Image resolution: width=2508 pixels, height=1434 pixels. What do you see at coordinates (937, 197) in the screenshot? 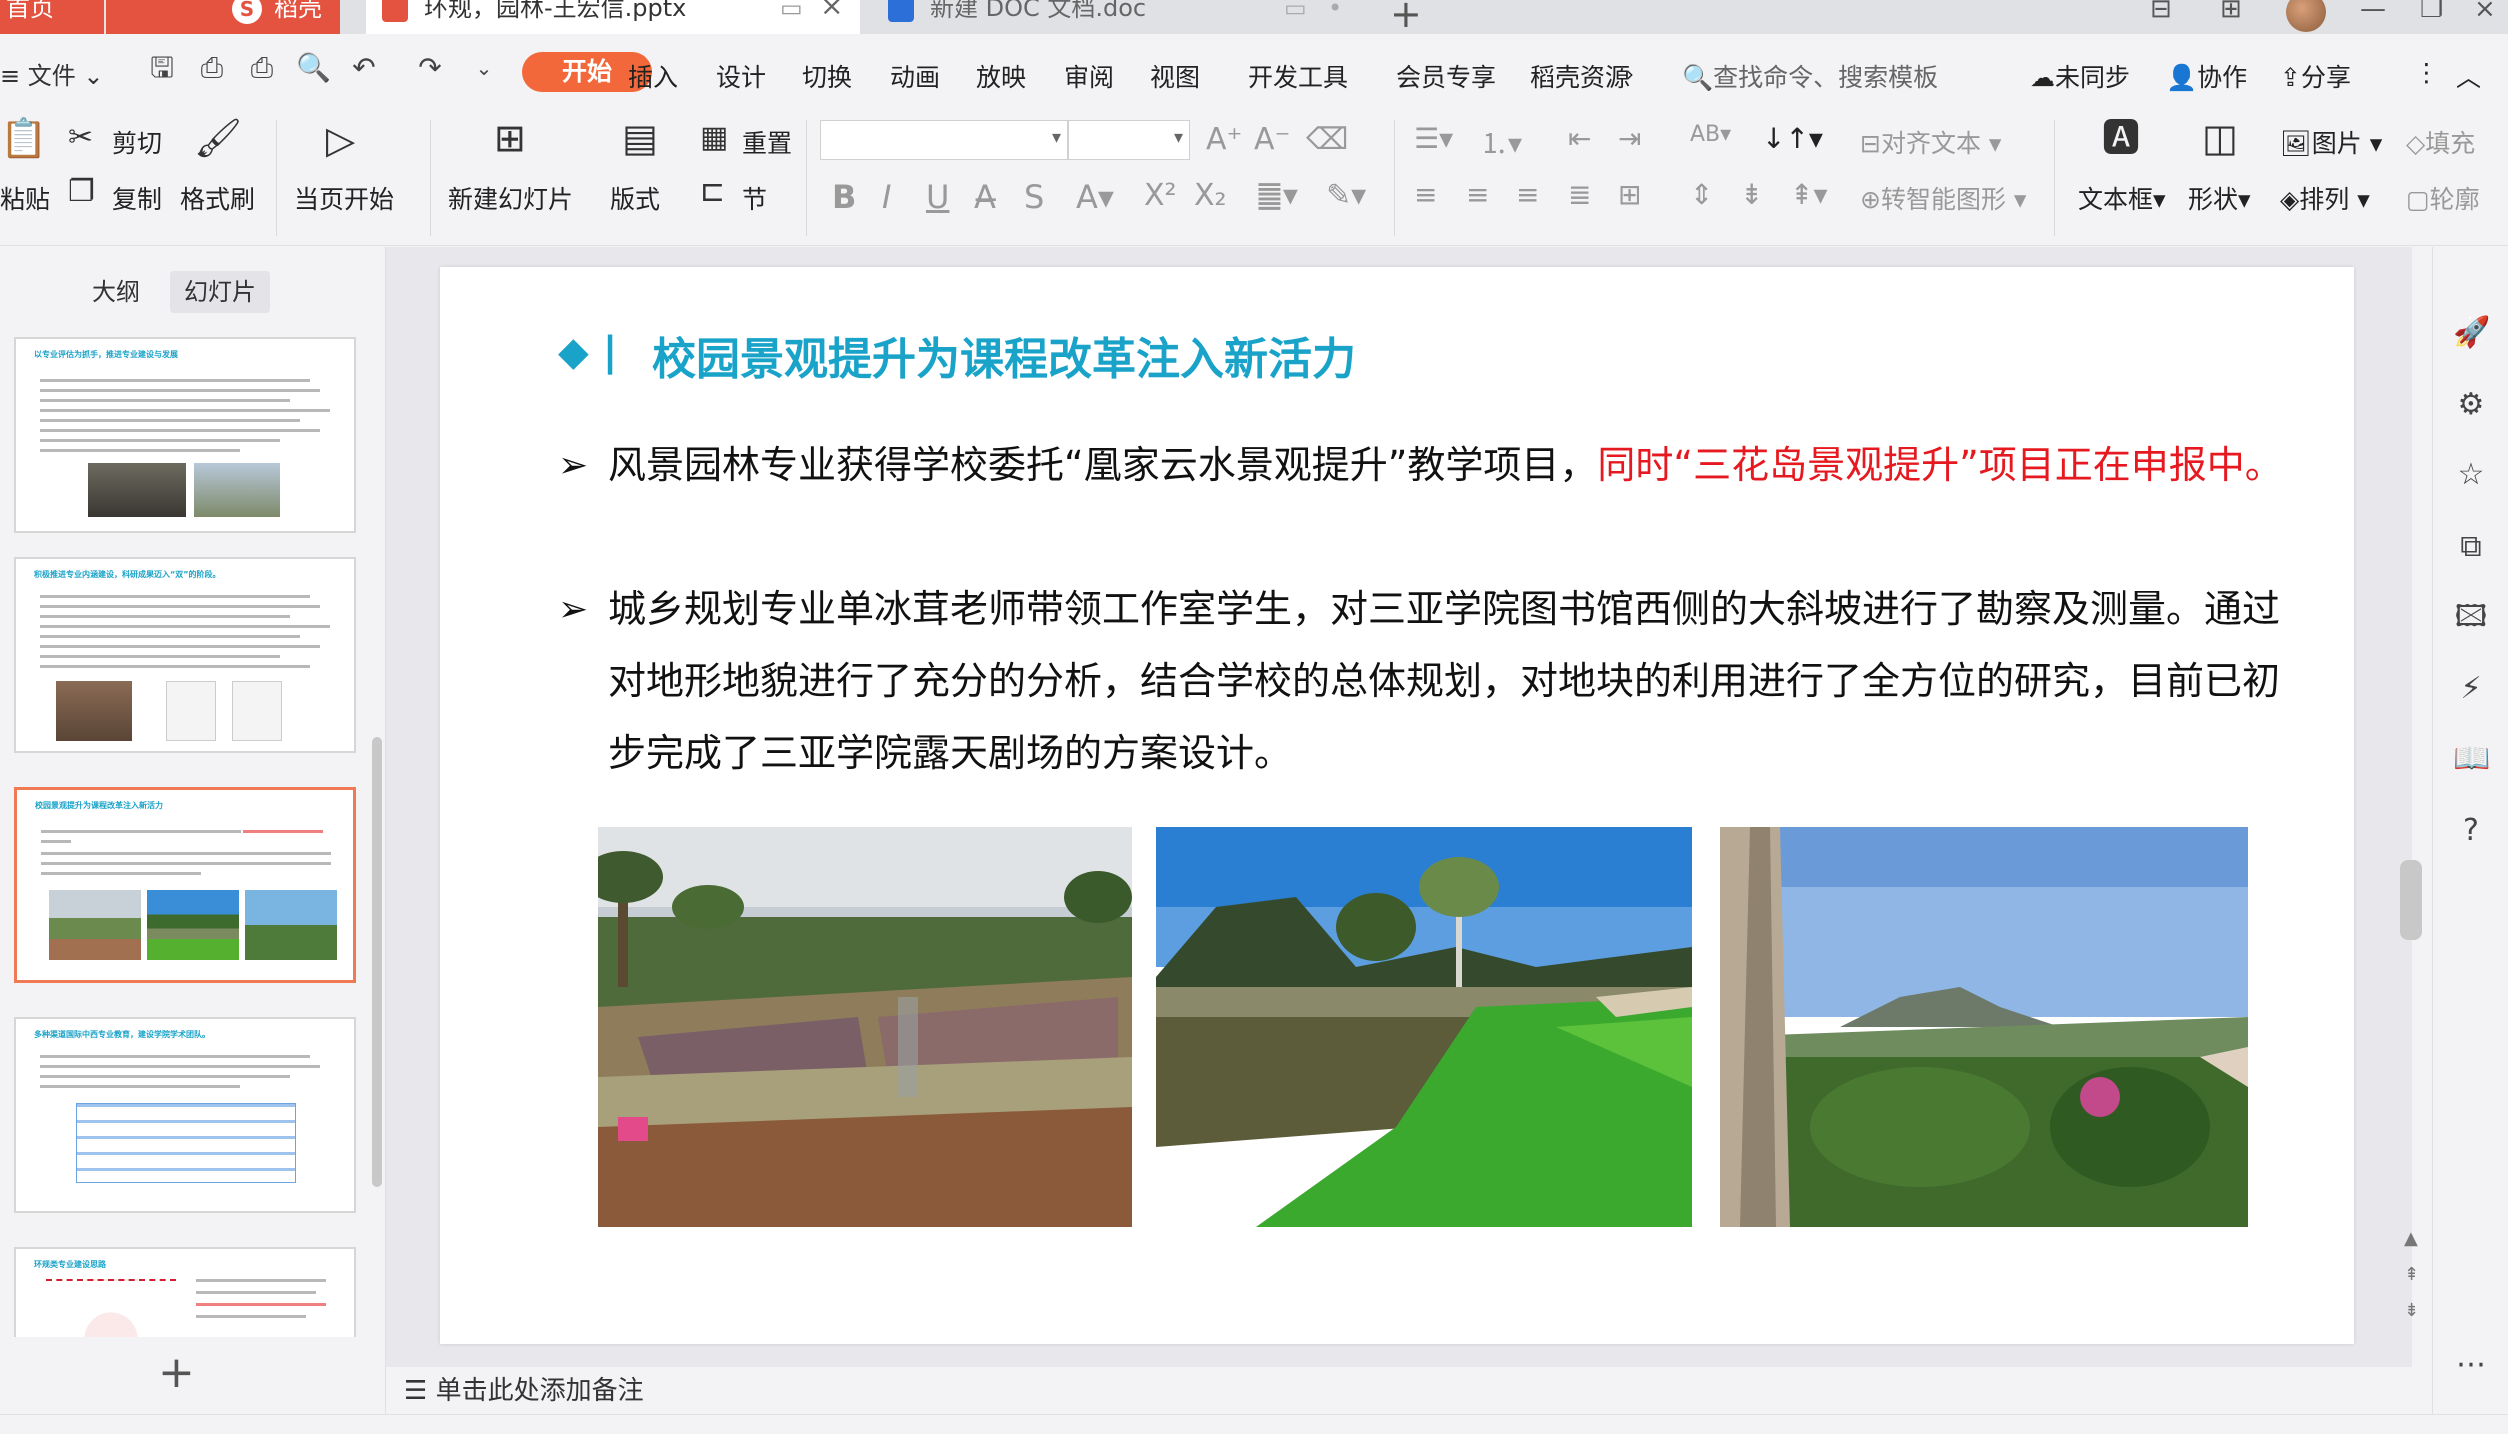
I see `underline-icon: U` at bounding box center [937, 197].